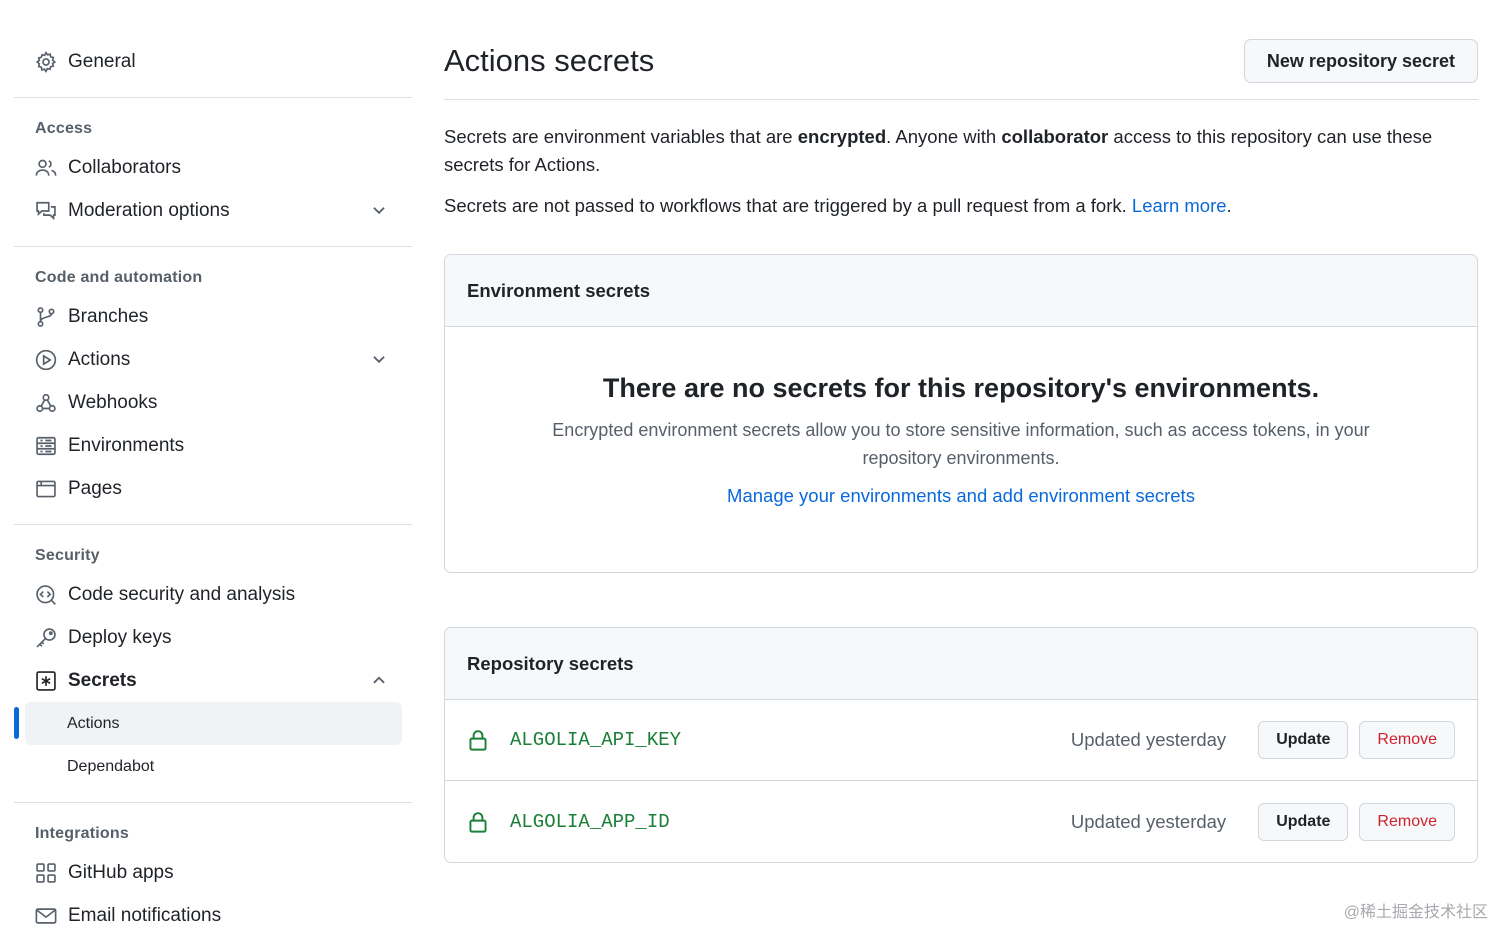  I want to click on codescan-icon, so click(46, 595).